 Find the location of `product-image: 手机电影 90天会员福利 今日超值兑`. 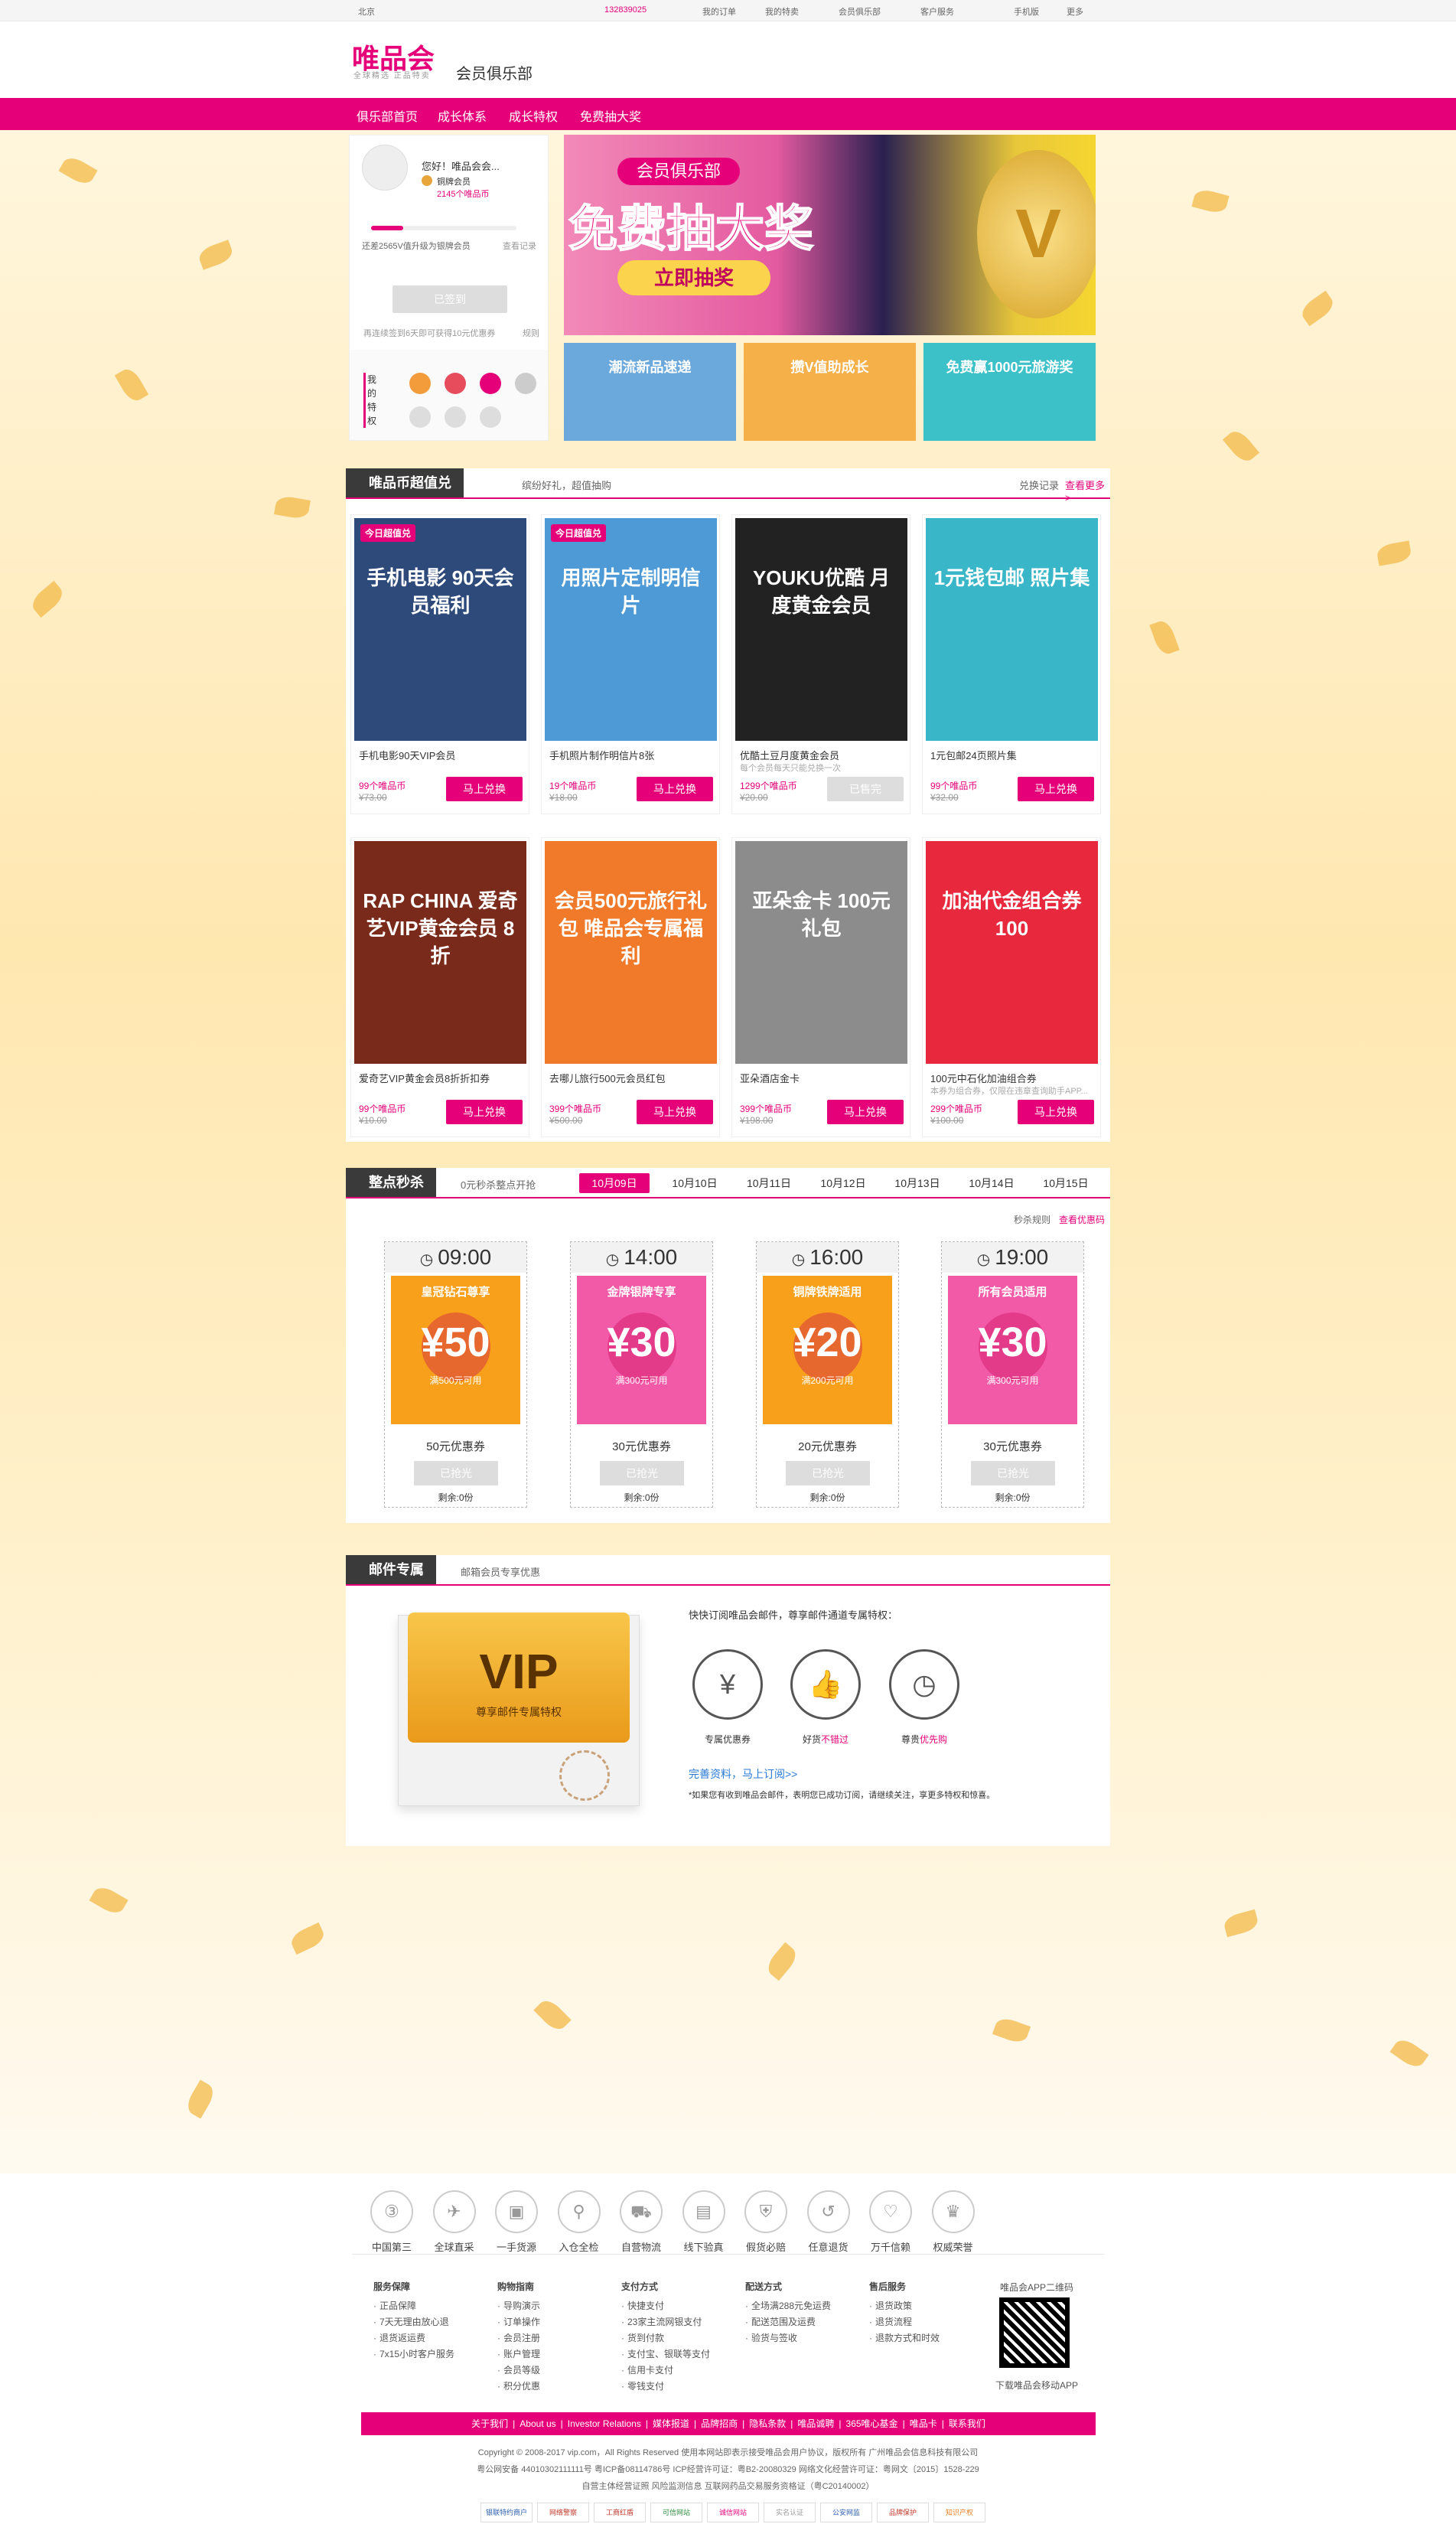

product-image: 手机电影 90天会员福利 今日超值兑 is located at coordinates (440, 629).